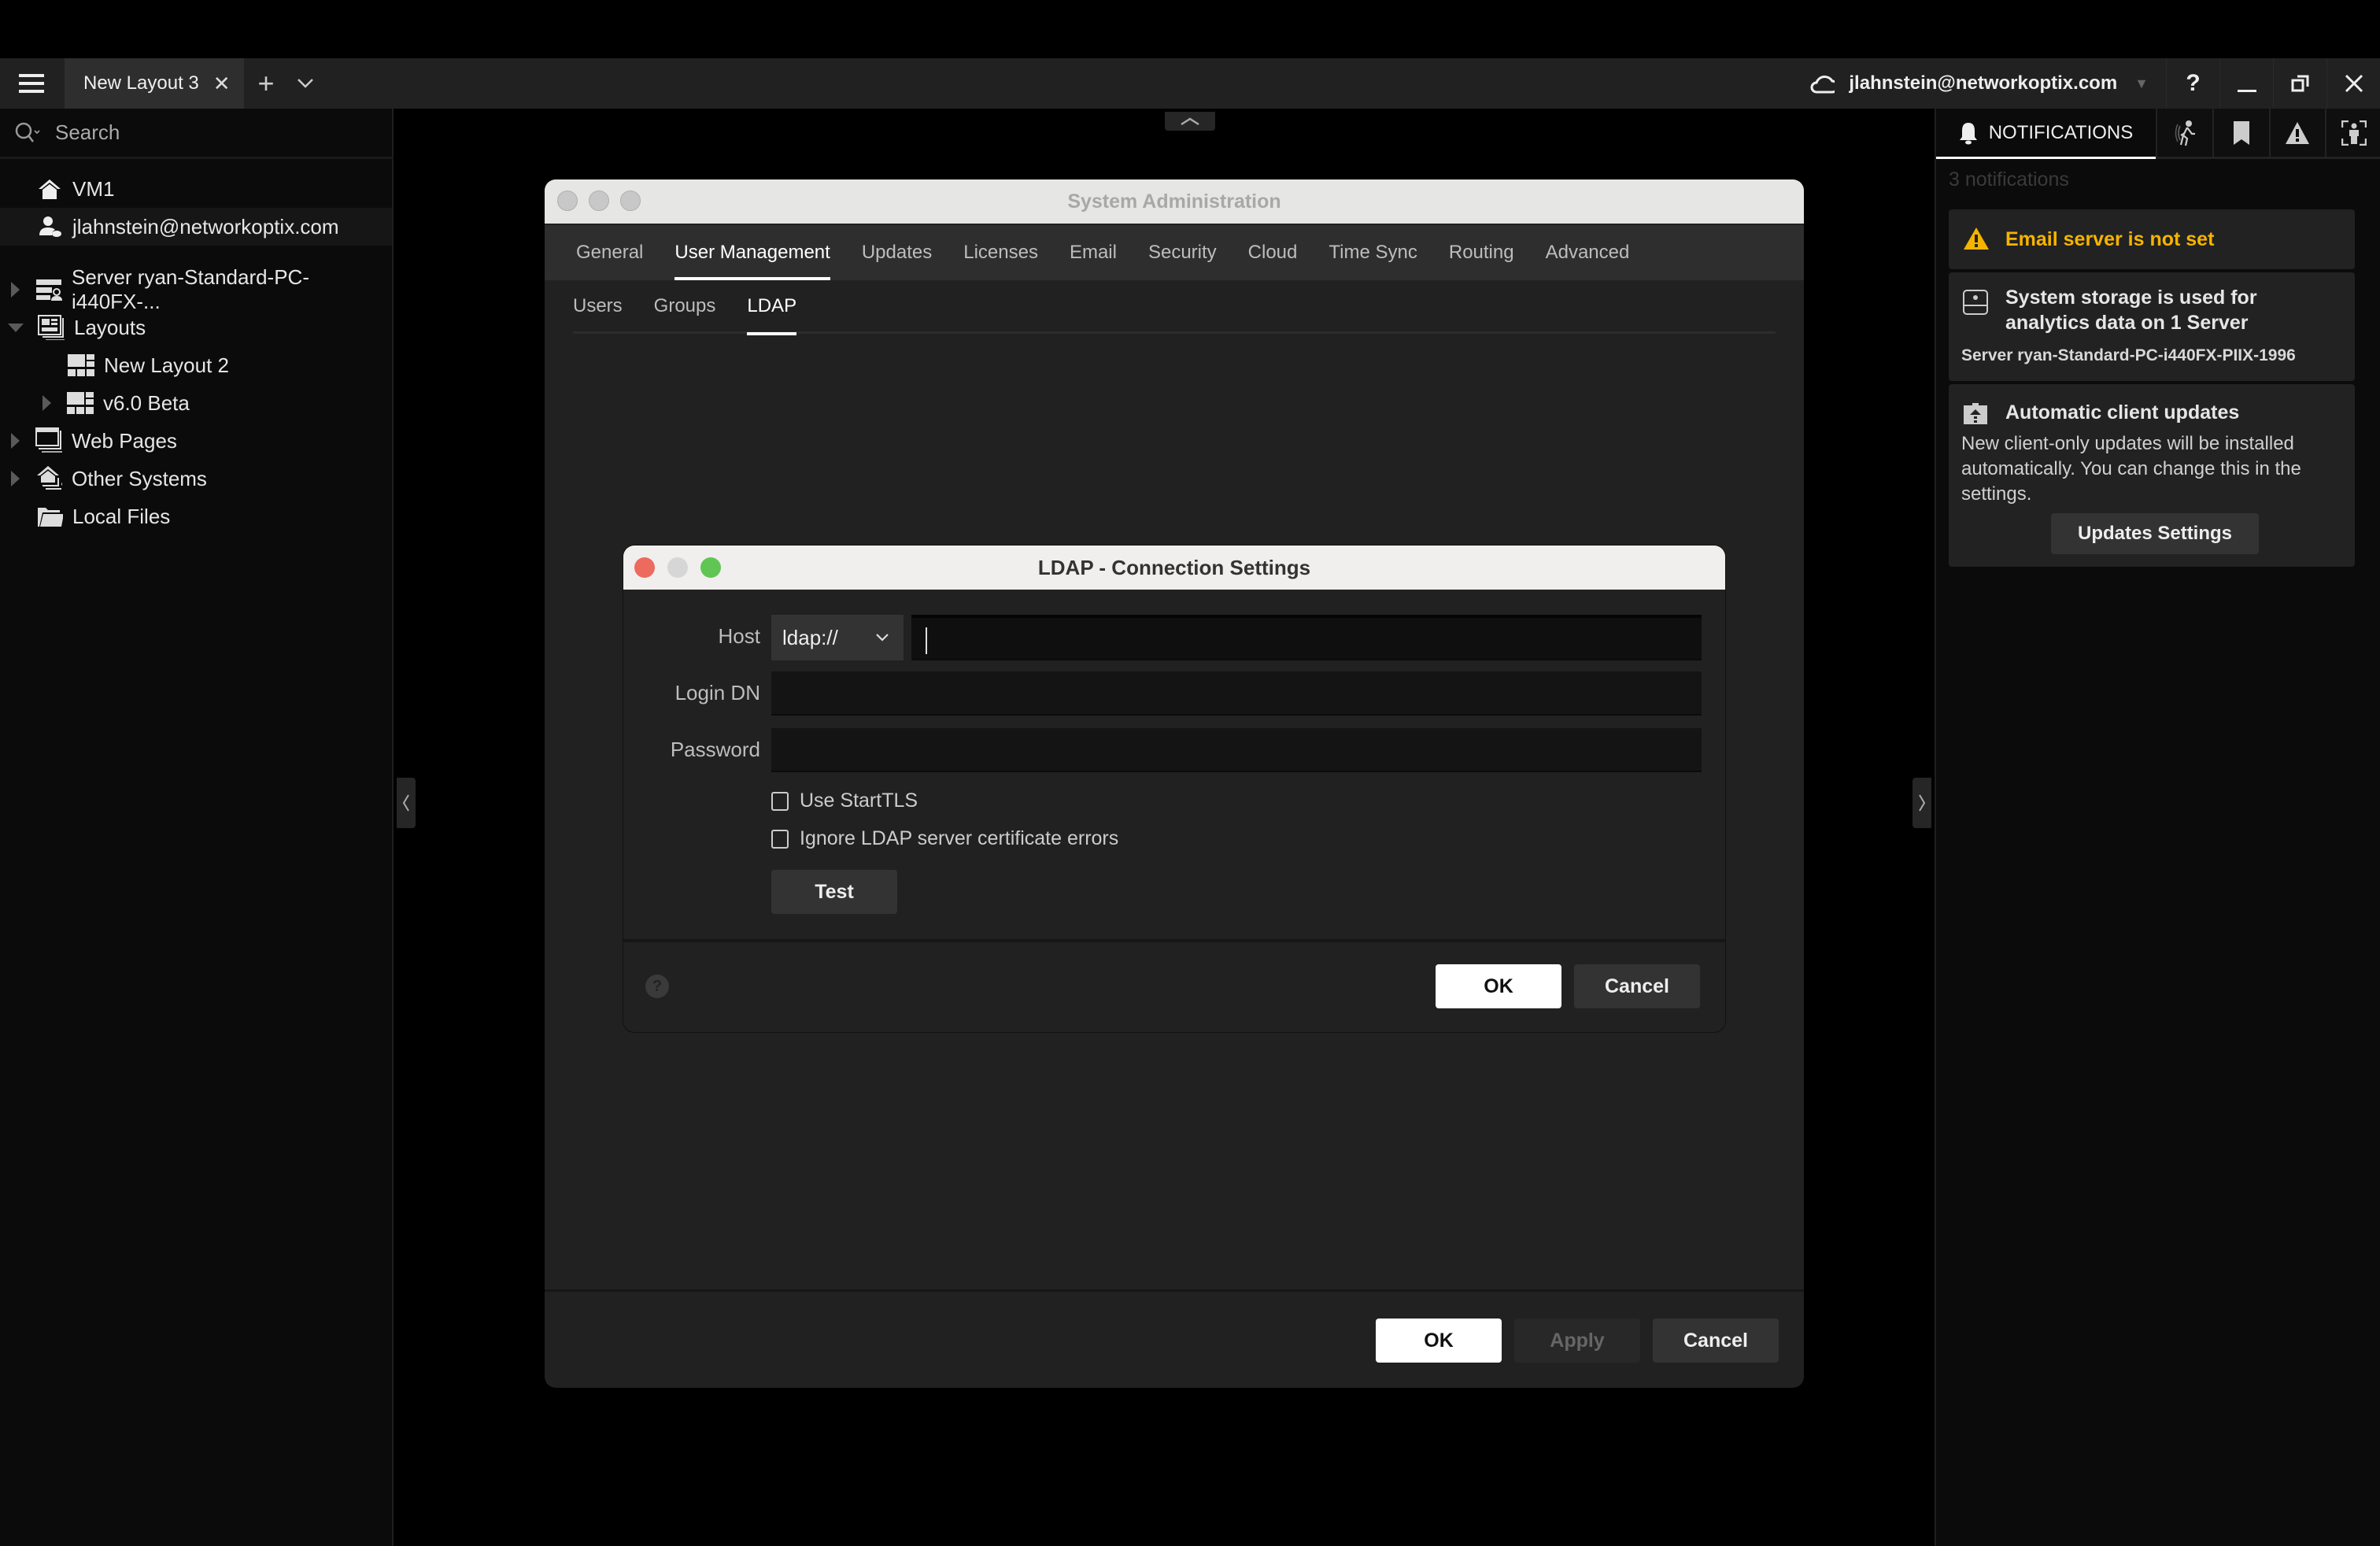 The width and height of the screenshot is (2380, 1546). I want to click on tab-objects, so click(2352, 134).